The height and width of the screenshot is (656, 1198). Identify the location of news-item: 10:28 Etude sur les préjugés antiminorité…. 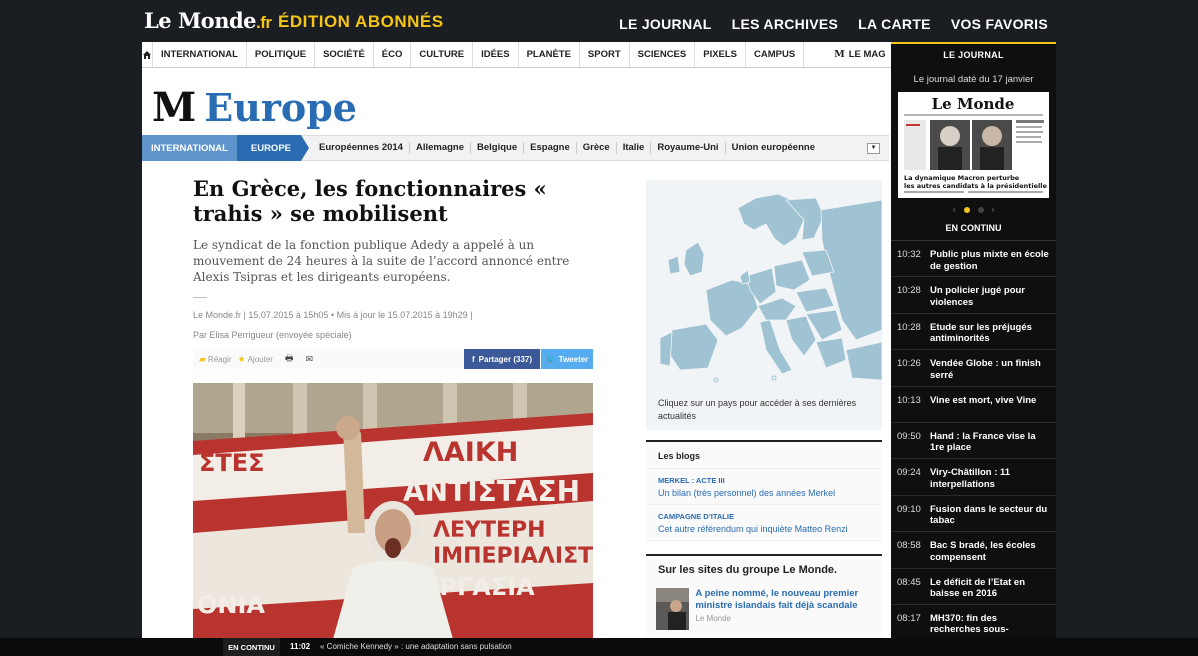
(973, 332).